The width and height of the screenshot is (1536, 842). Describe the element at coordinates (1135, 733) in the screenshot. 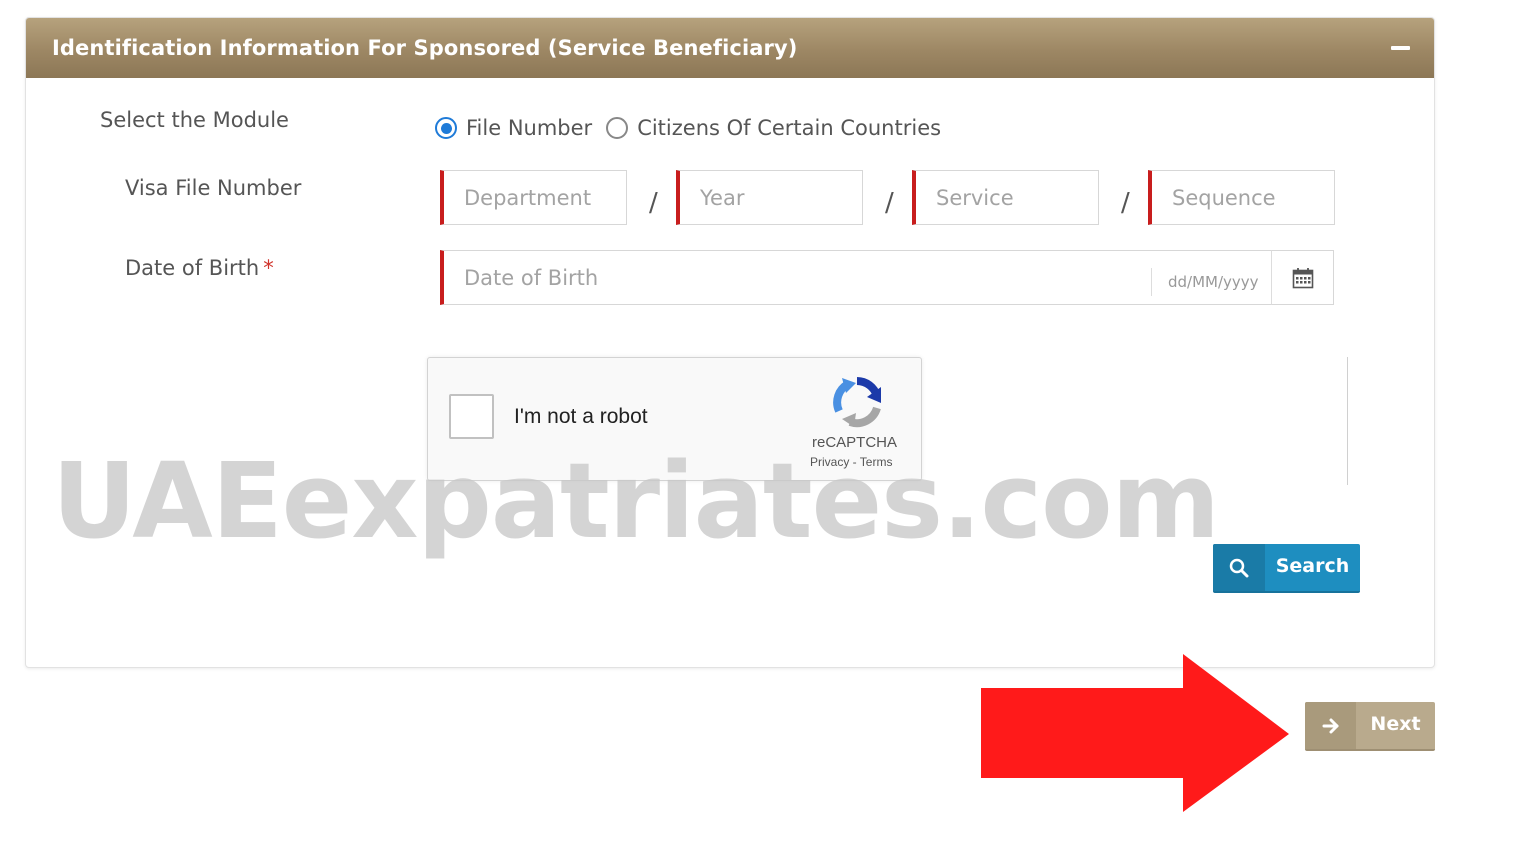

I see `annotation-arrow-icon` at that location.